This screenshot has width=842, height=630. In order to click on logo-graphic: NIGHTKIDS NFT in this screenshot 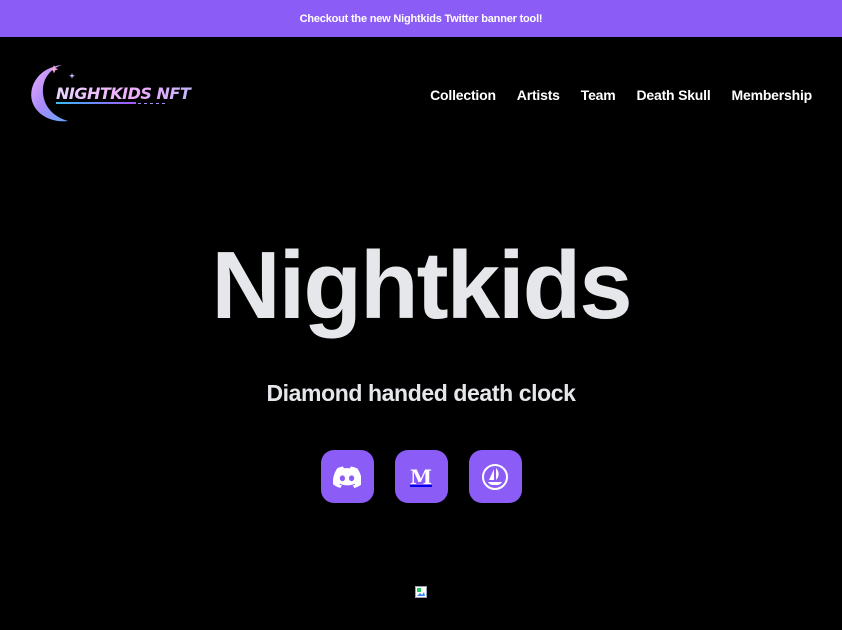, I will do `click(111, 93)`.